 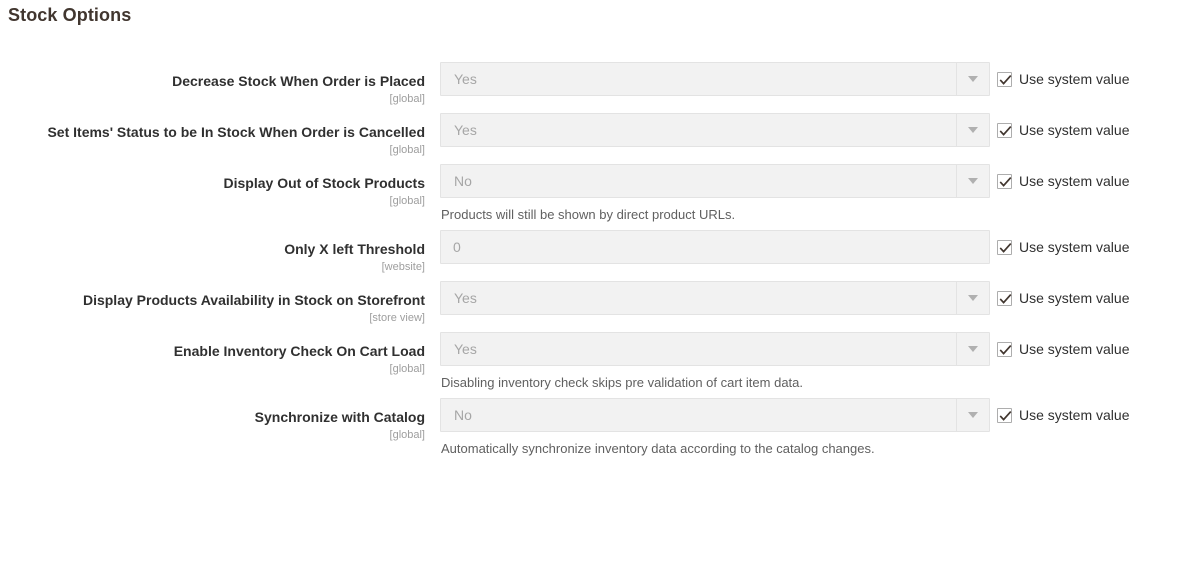 I want to click on select-2: Yes, so click(x=715, y=130).